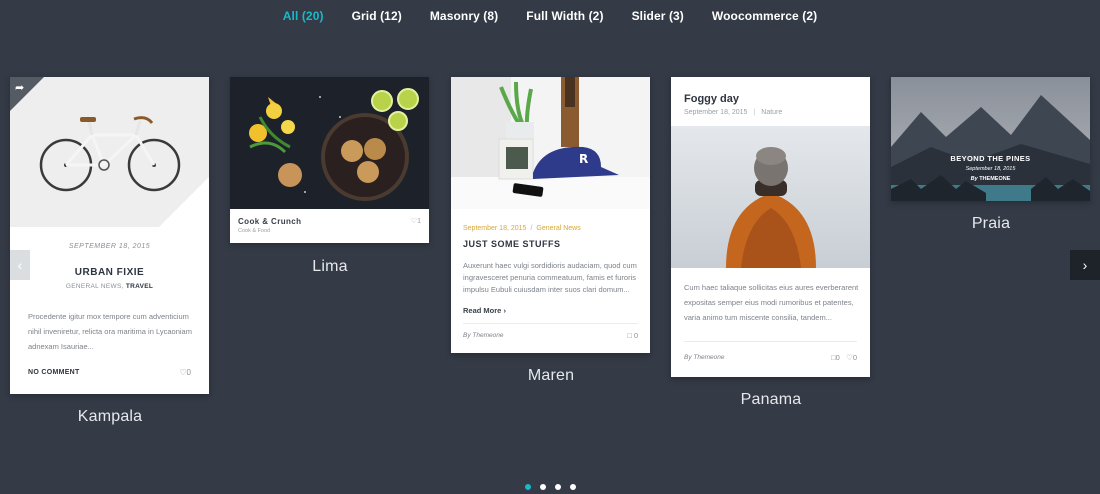 The width and height of the screenshot is (1100, 494). What do you see at coordinates (558, 228) in the screenshot?
I see `card-category: General News` at bounding box center [558, 228].